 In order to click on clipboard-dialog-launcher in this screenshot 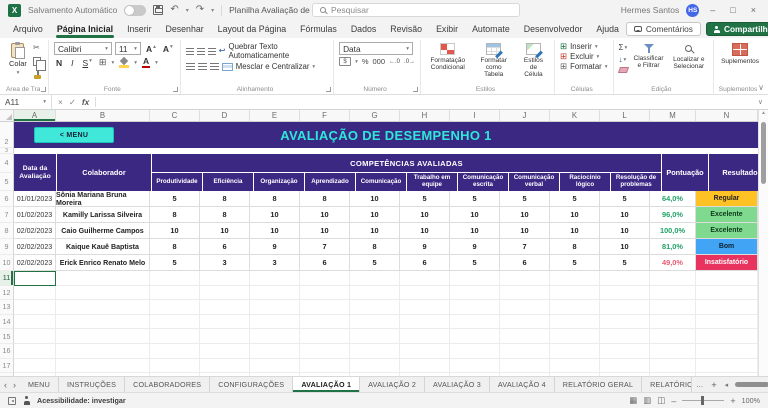, I will do `click(43, 89)`.